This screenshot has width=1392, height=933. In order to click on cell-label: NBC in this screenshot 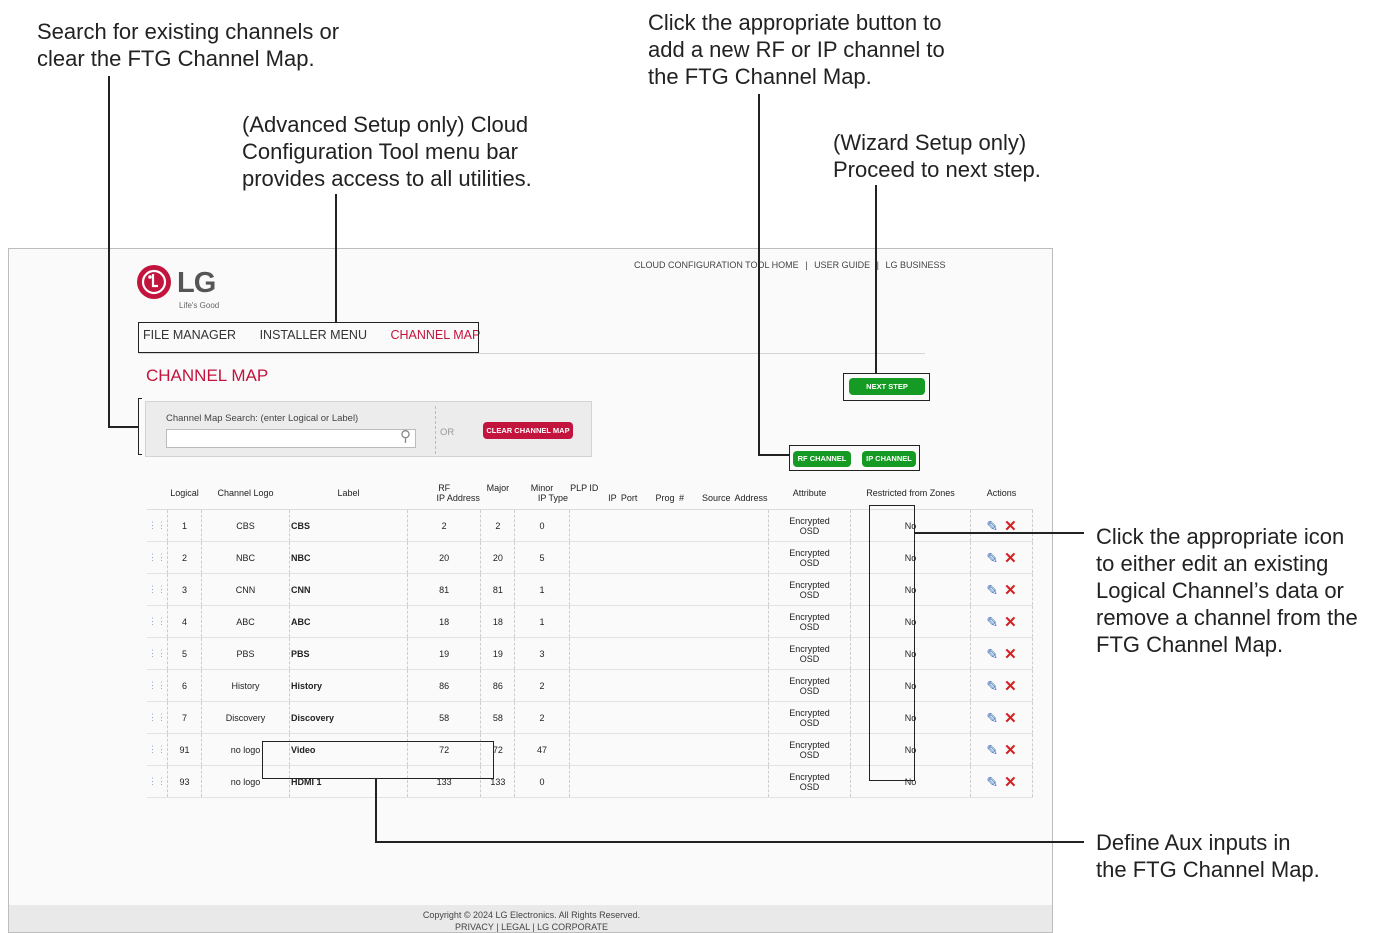, I will do `click(348, 557)`.